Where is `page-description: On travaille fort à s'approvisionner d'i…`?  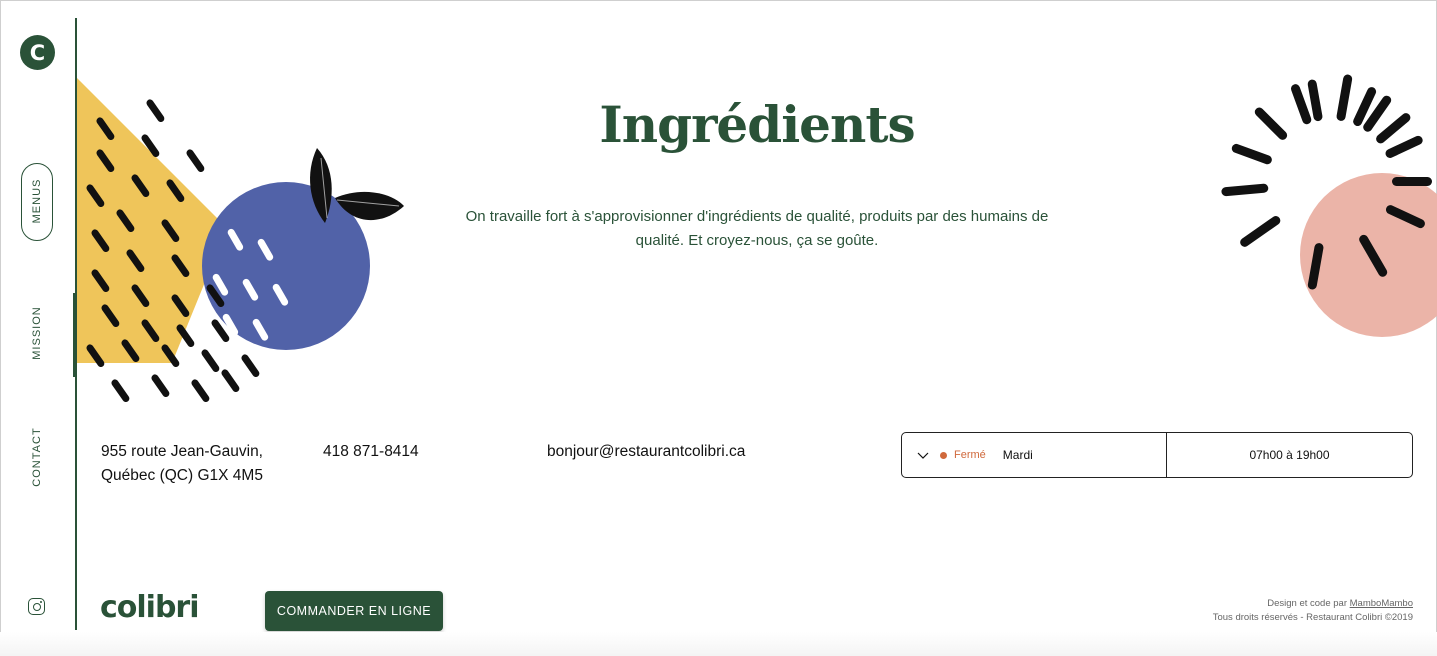
page-description: On travaille fort à s'approvisionner d'i… is located at coordinates (757, 228).